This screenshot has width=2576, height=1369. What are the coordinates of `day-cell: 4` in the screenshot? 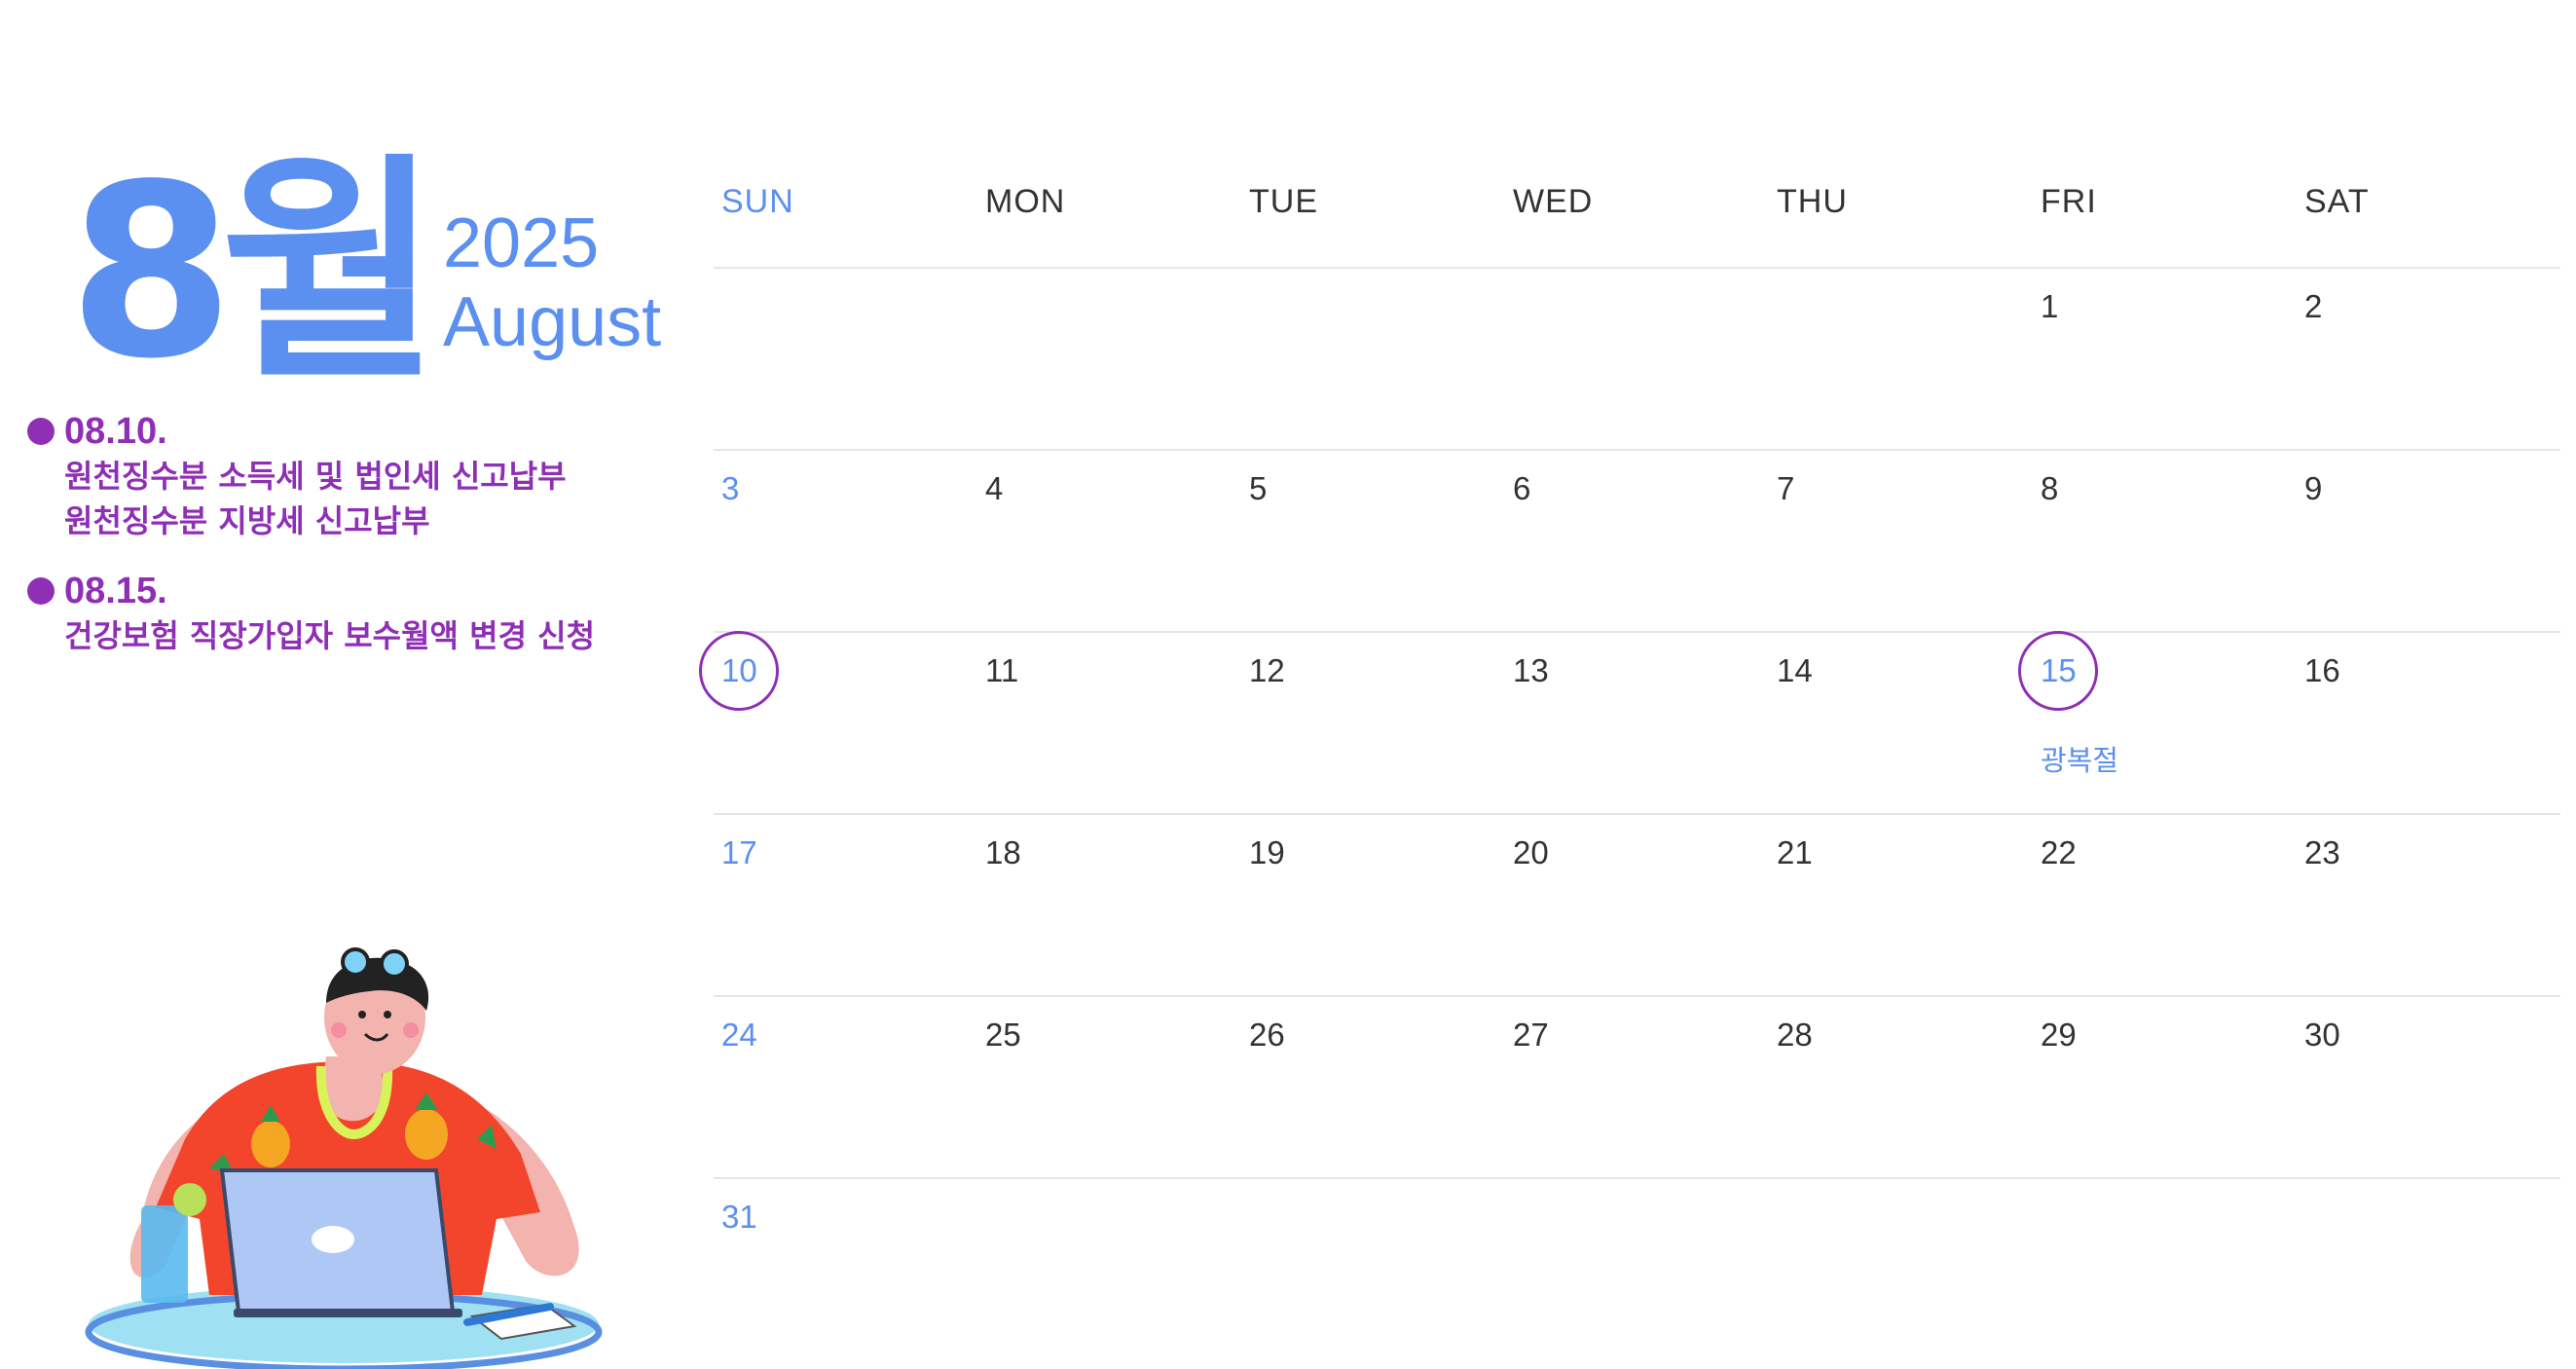 It's located at (1109, 541).